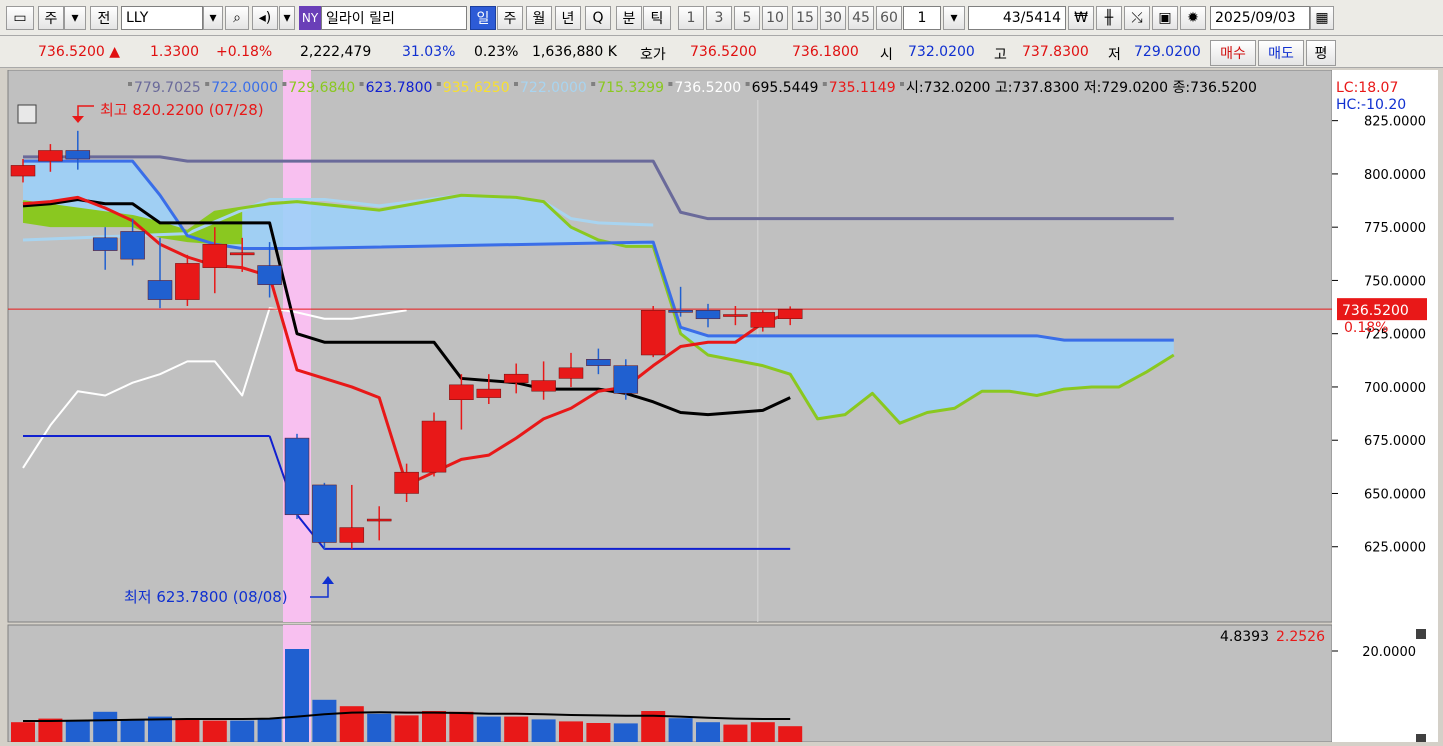  What do you see at coordinates (1040, 18) in the screenshot?
I see `counter-total: /5414` at bounding box center [1040, 18].